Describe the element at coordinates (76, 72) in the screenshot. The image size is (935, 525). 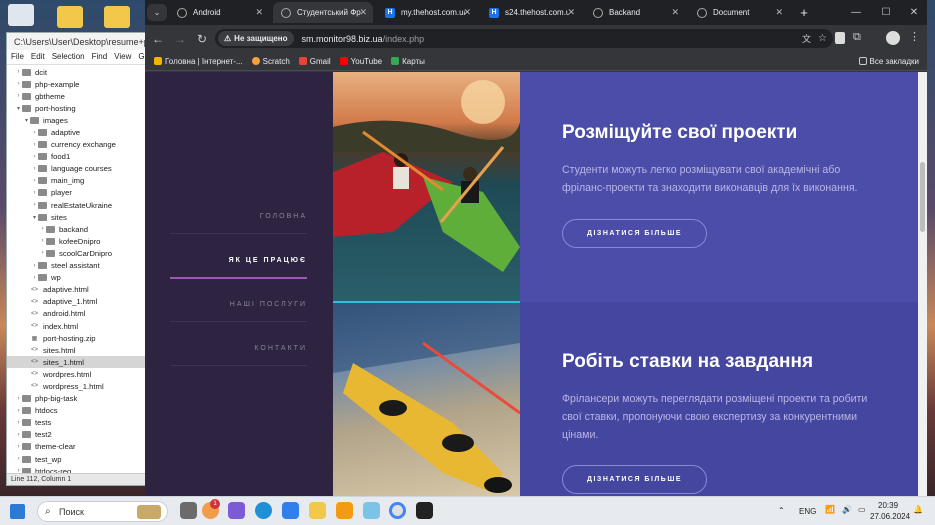
I see `tree-folder: › dcit` at that location.